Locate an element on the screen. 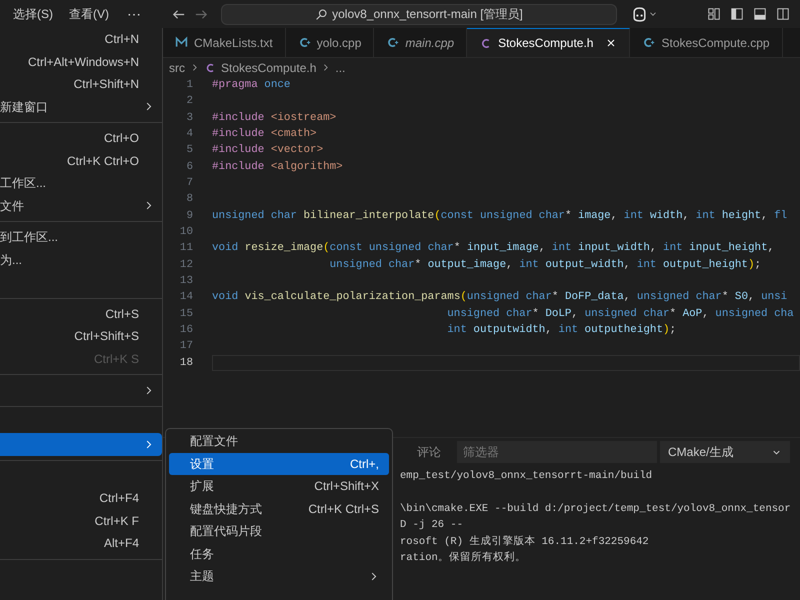 Image resolution: width=800 pixels, height=600 pixels. menu-bar-item: 选择(S) is located at coordinates (33, 14).